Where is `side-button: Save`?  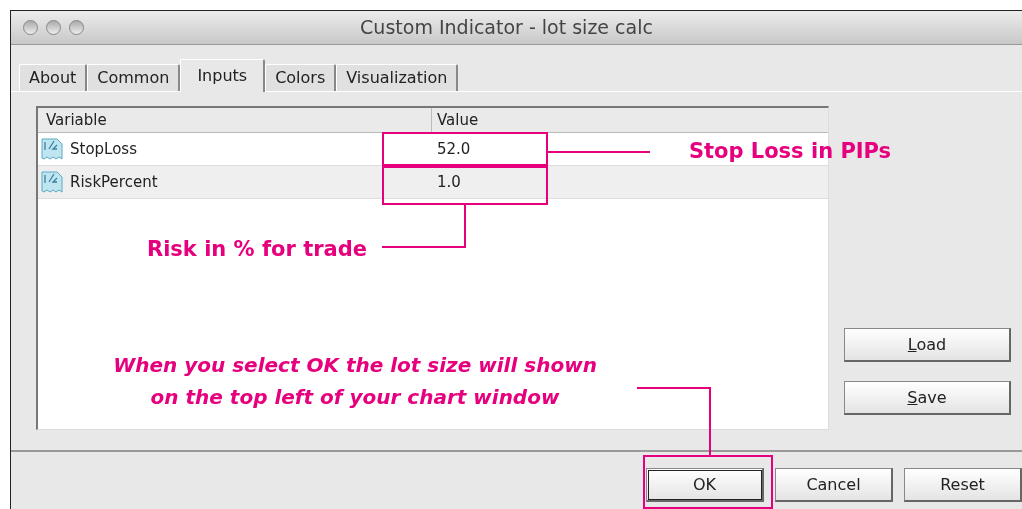
side-button: Save is located at coordinates (927, 398).